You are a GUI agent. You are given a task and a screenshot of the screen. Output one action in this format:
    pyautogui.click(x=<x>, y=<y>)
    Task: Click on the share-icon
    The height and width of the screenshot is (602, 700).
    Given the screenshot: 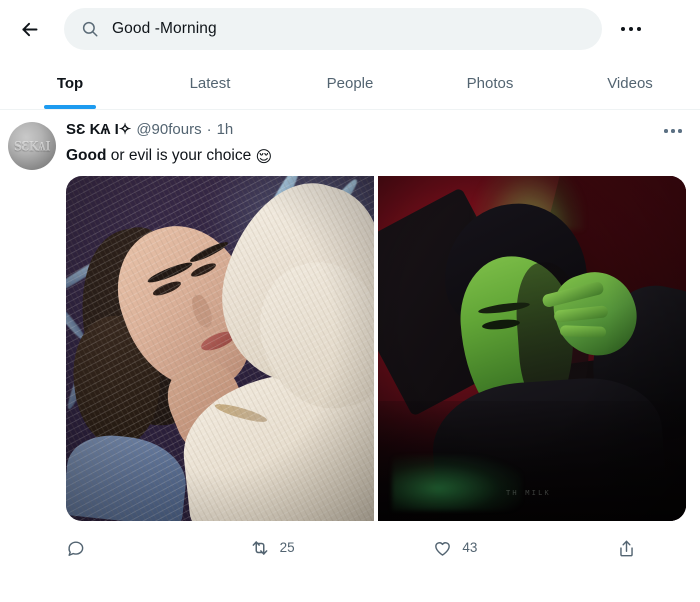 What is the action you would take?
    pyautogui.click(x=626, y=548)
    